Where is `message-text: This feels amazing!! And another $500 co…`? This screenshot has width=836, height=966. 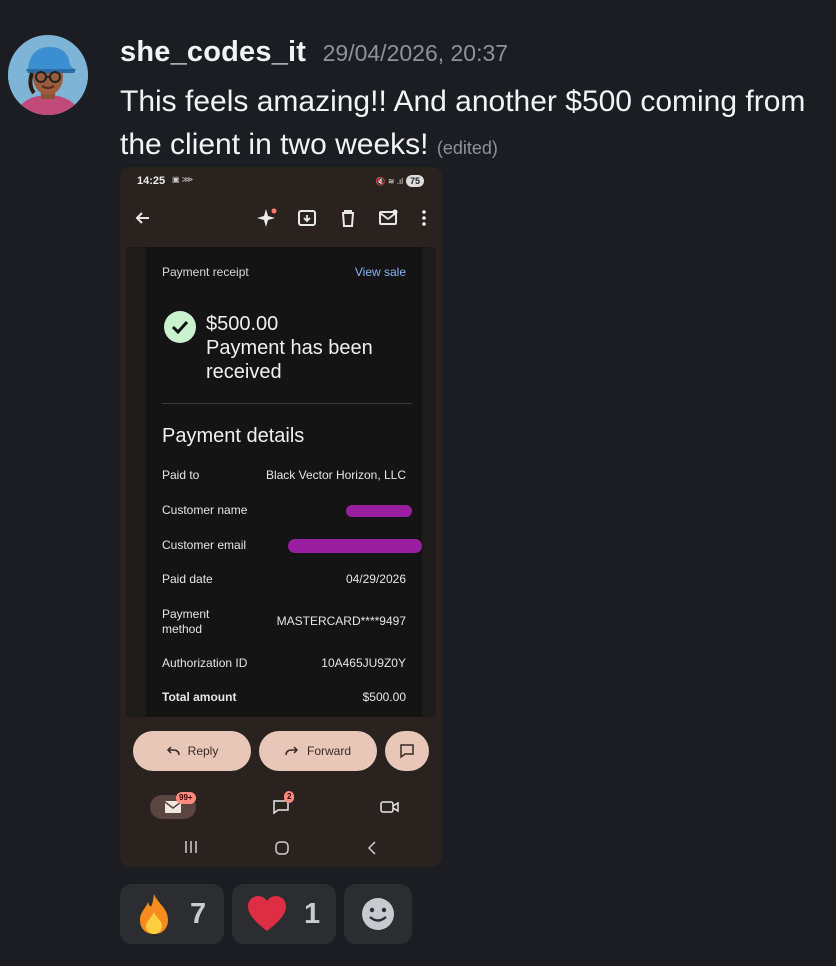
message-text: This feels amazing!! And another $500 co… is located at coordinates (470, 125).